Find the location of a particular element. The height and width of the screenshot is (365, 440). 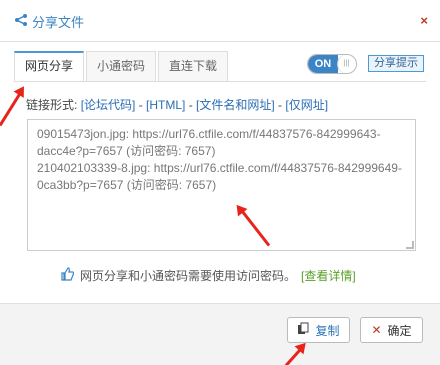

tab-web-share: 网页分享 is located at coordinates (49, 66).